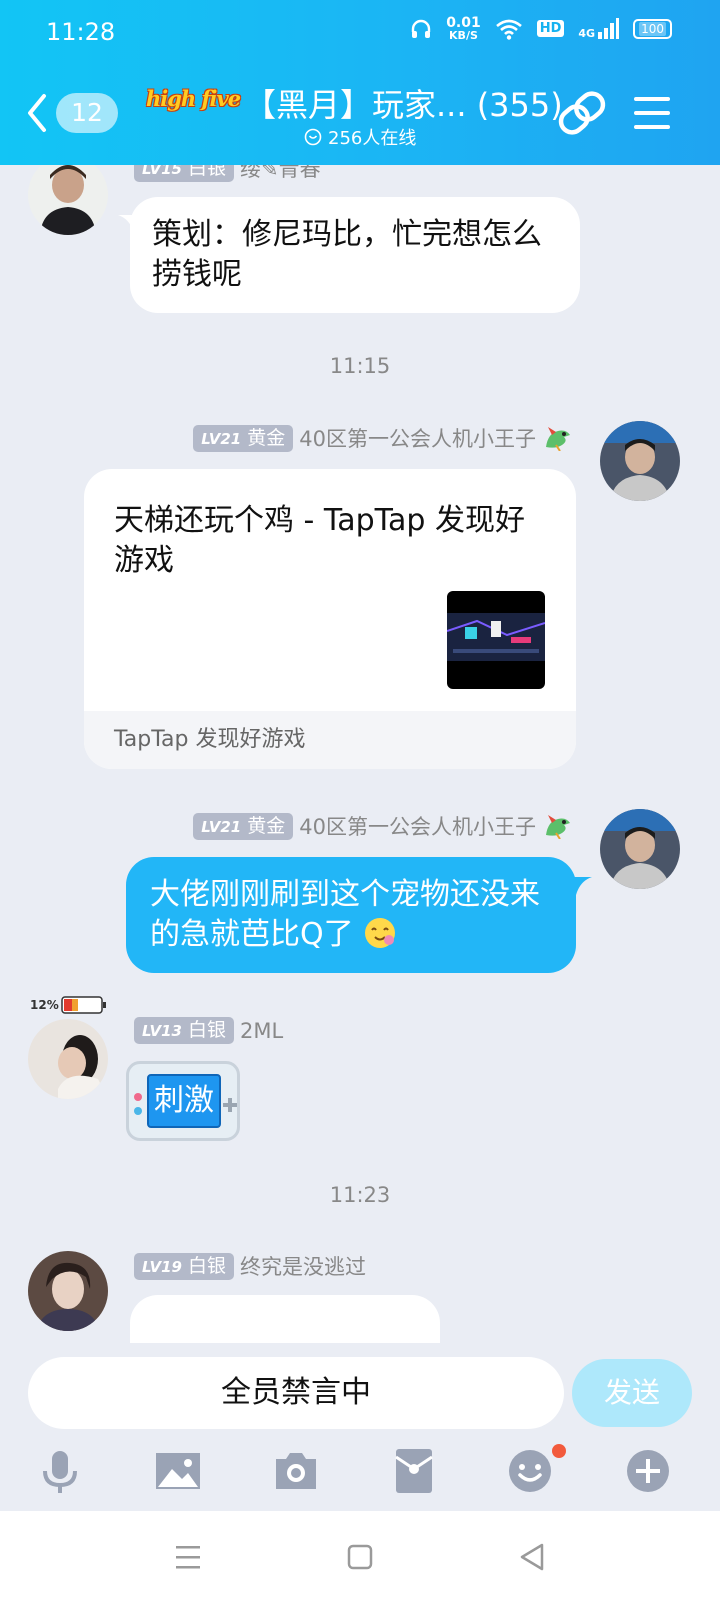 The height and width of the screenshot is (1600, 720). I want to click on group-logo: high five, so click(193, 98).